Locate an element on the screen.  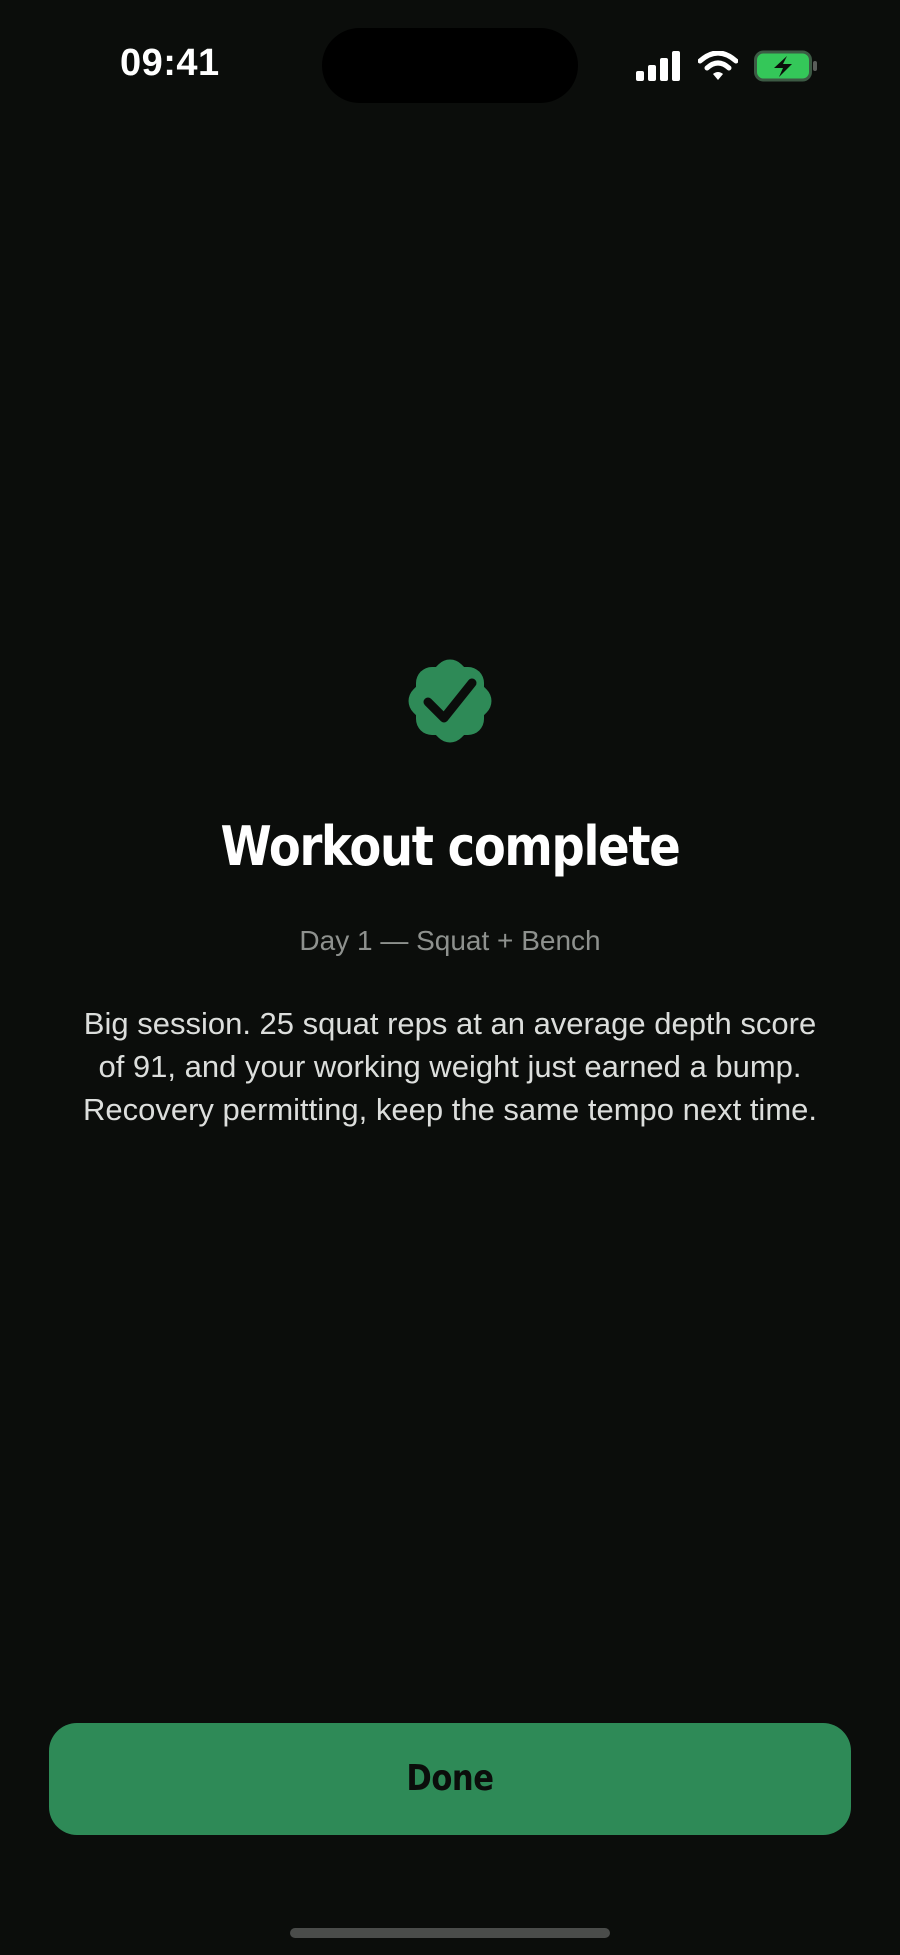
status-time: 09:41 is located at coordinates (170, 63).